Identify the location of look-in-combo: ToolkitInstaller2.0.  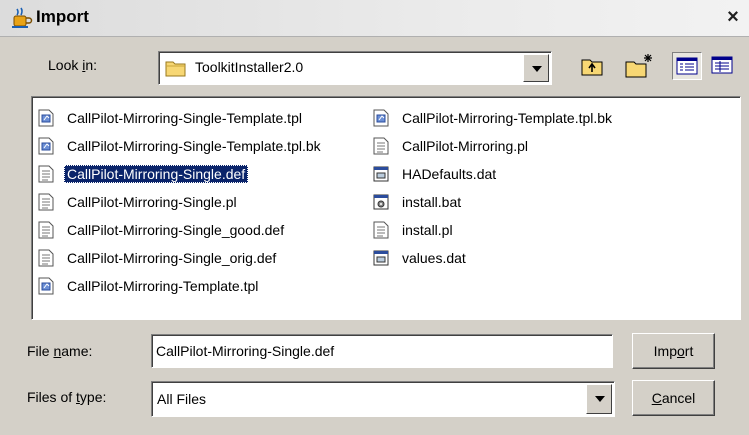
(355, 68).